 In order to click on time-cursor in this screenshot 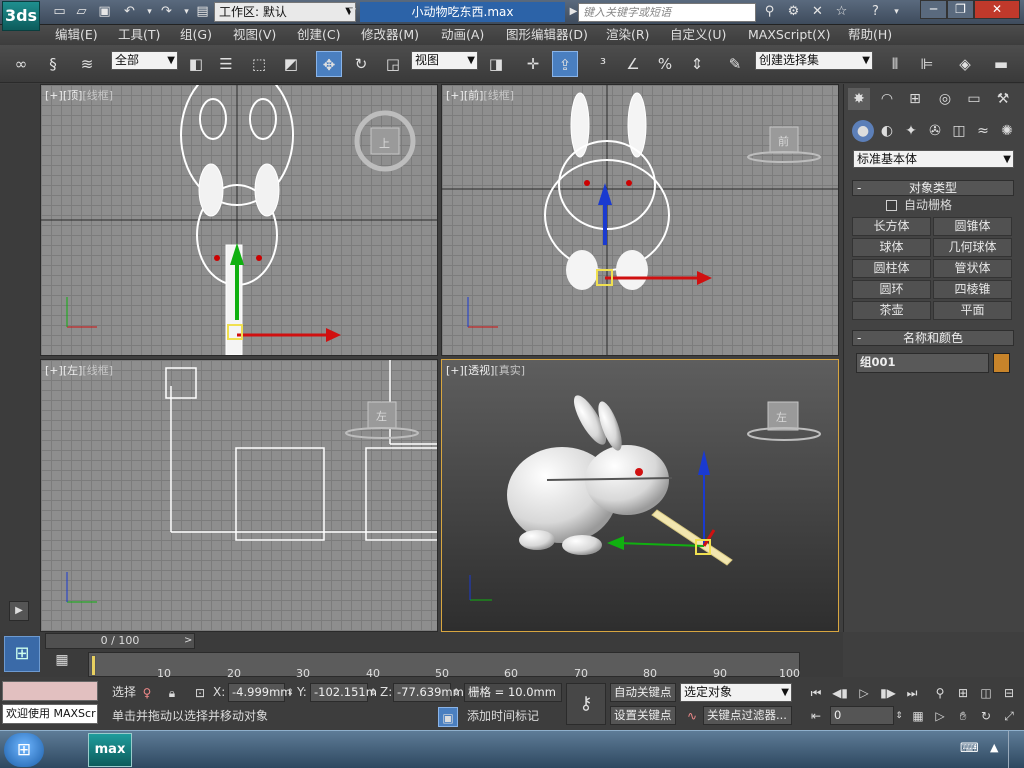, I will do `click(93, 665)`.